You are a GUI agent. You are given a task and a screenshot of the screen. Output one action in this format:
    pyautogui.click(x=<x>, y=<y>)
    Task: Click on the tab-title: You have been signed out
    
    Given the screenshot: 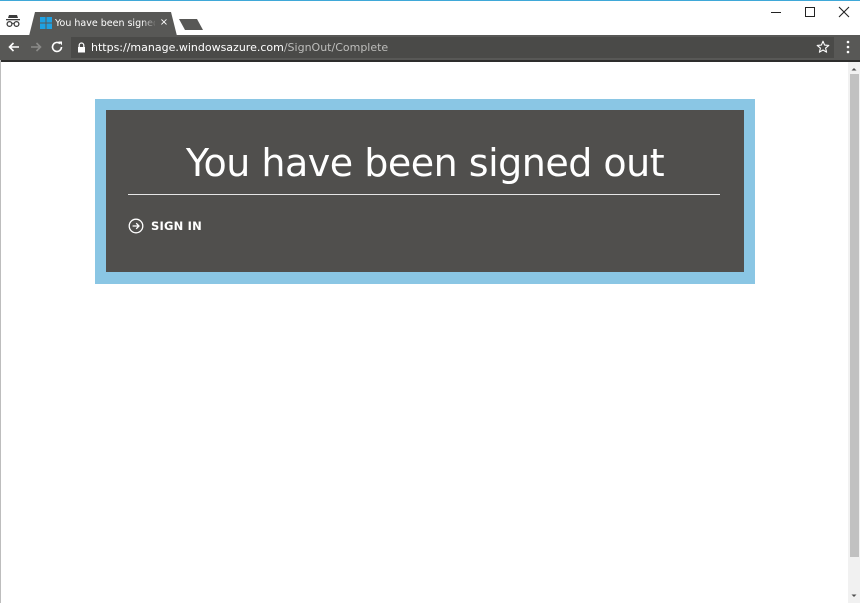 What is the action you would take?
    pyautogui.click(x=105, y=23)
    